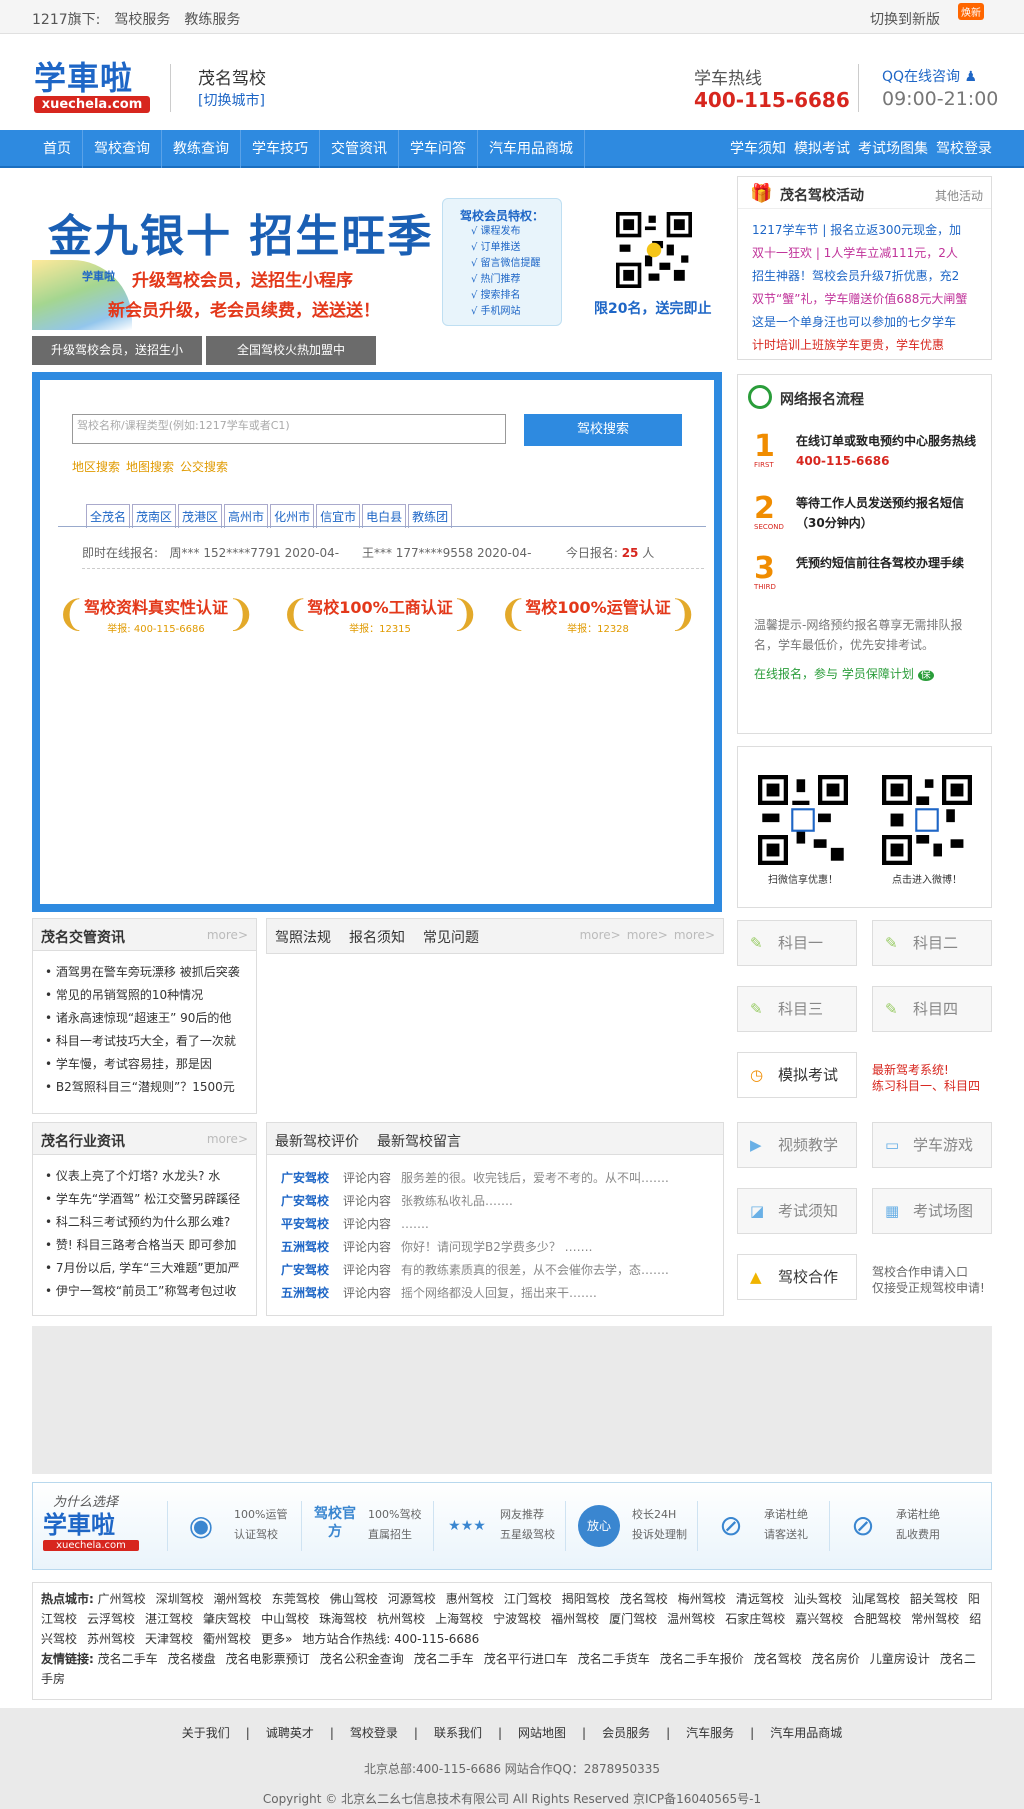 The width and height of the screenshot is (1024, 1809). I want to click on city-link: 石家庄驾校, so click(755, 1619).